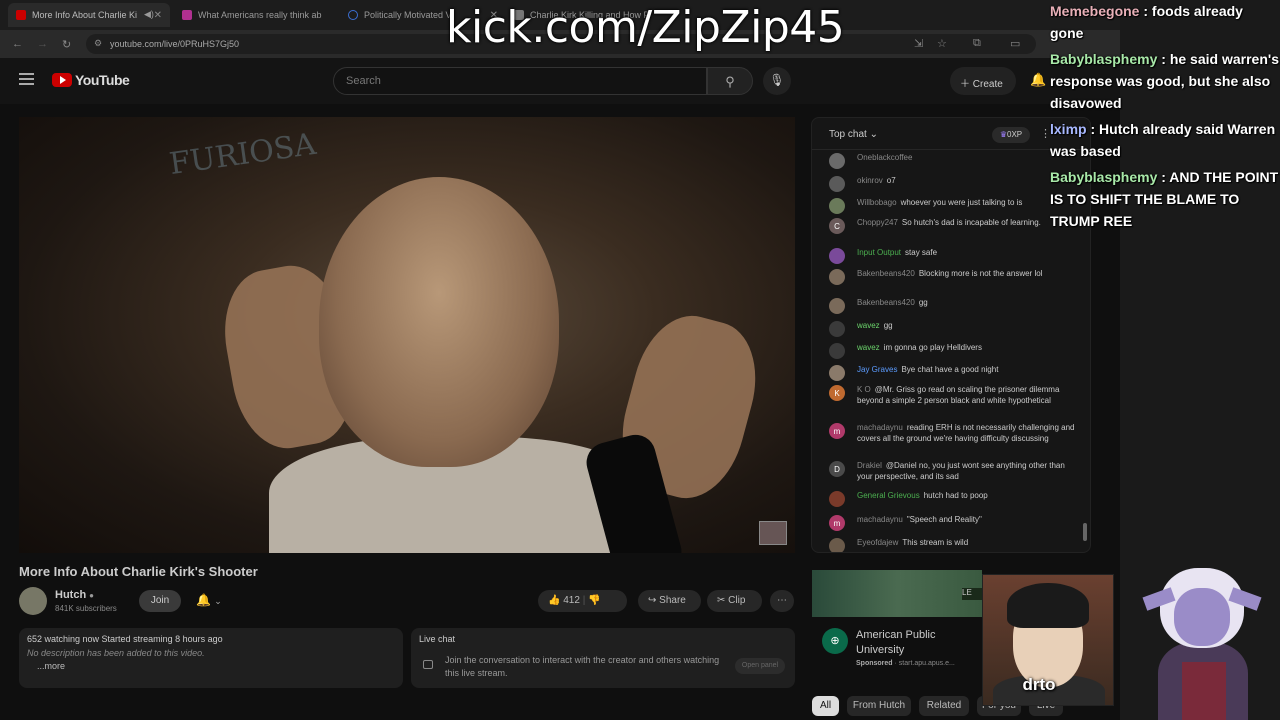 This screenshot has width=1280, height=720. Describe the element at coordinates (884, 157) in the screenshot. I see `chat-username: Oneblackcoffee` at that location.